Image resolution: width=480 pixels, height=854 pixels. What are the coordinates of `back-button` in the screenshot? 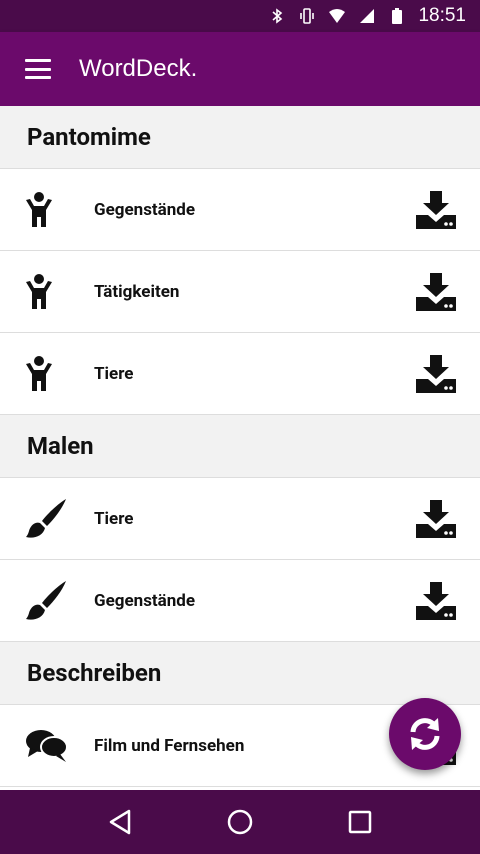 It's located at (120, 822).